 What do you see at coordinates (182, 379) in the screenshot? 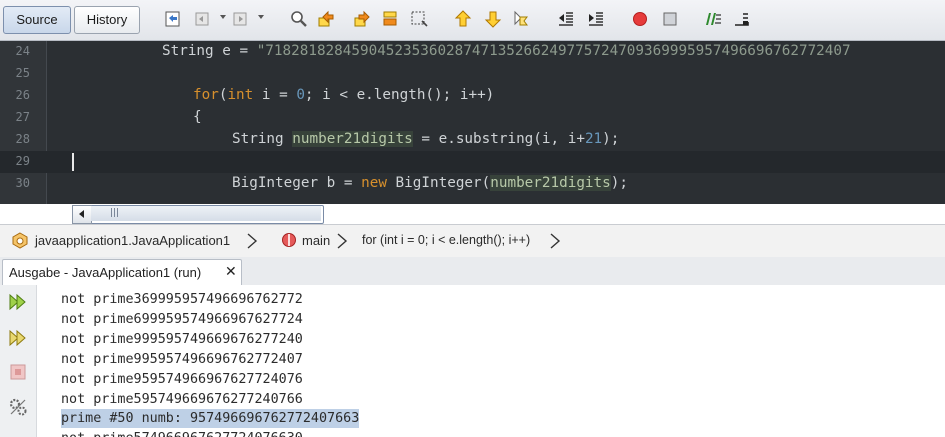
I see `console-line: not prime95957496696762772407​6` at bounding box center [182, 379].